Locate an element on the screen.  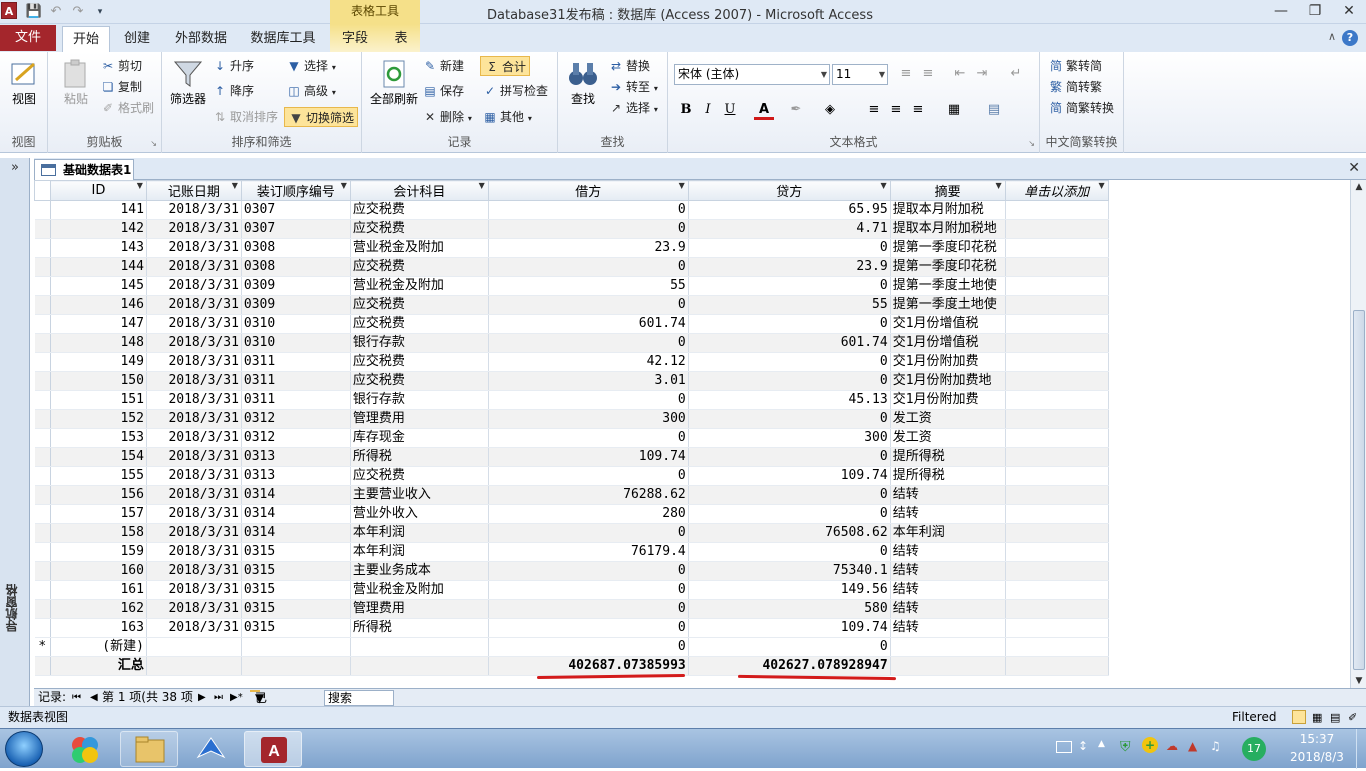
cell-account: 营业外收入 is located at coordinates (419, 514).